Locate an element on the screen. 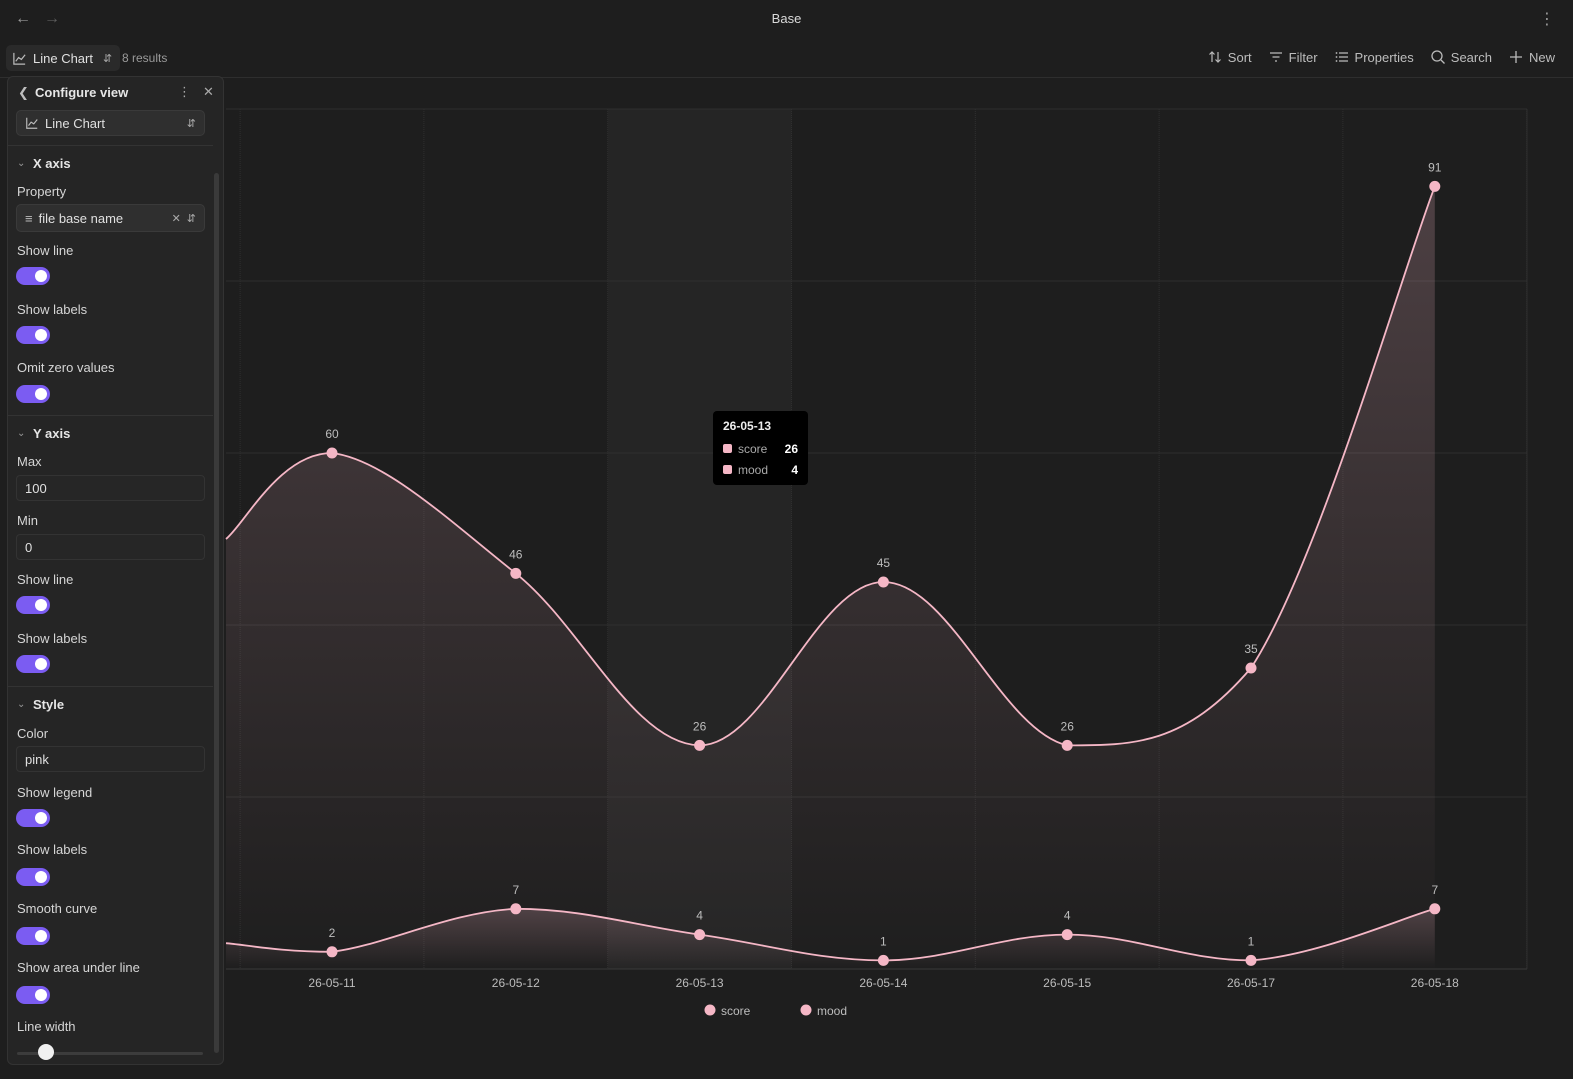 Image resolution: width=1573 pixels, height=1079 pixels. score-data-label: 45 is located at coordinates (884, 563).